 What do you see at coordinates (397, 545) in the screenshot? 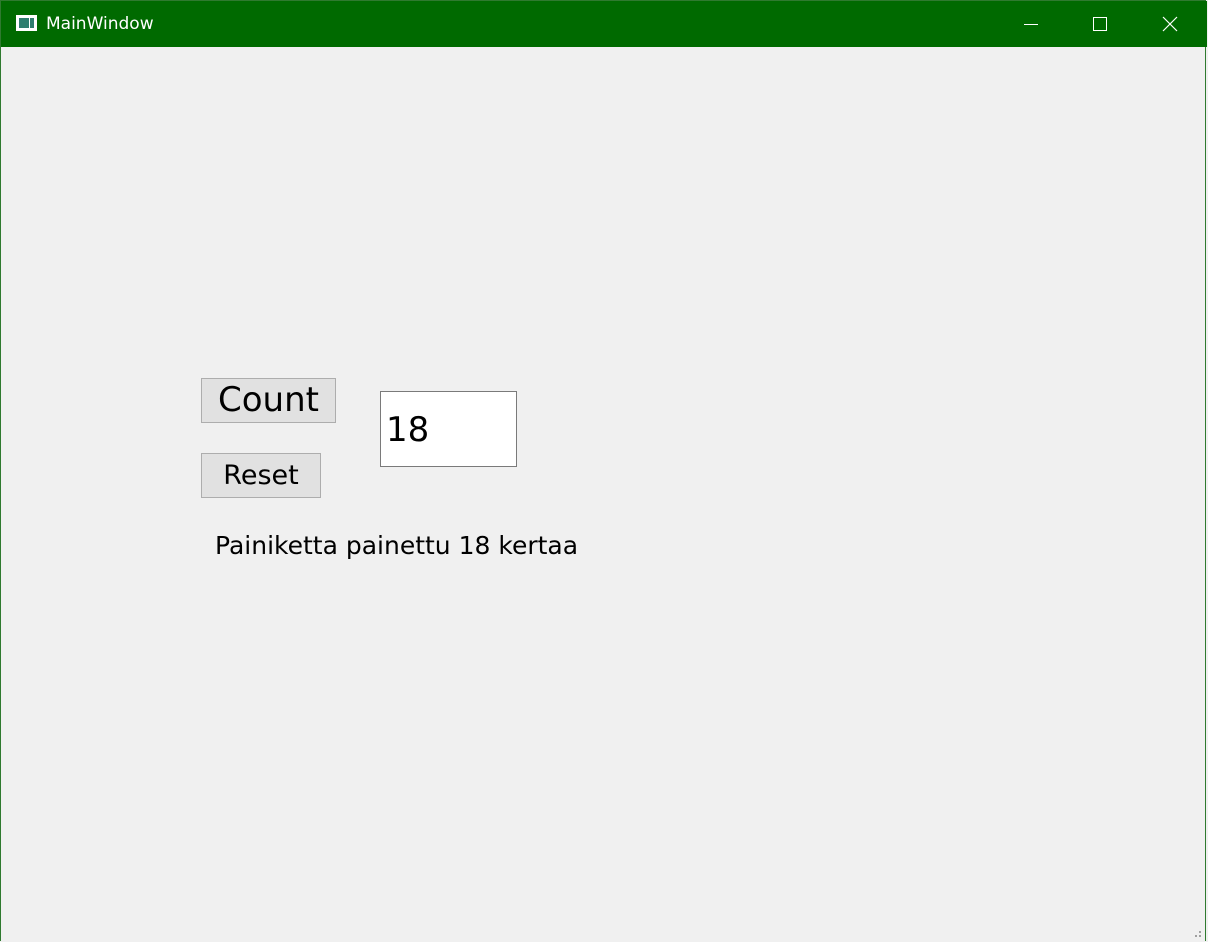
I see `status-label: Painiketta painettu 18 kertaa` at bounding box center [397, 545].